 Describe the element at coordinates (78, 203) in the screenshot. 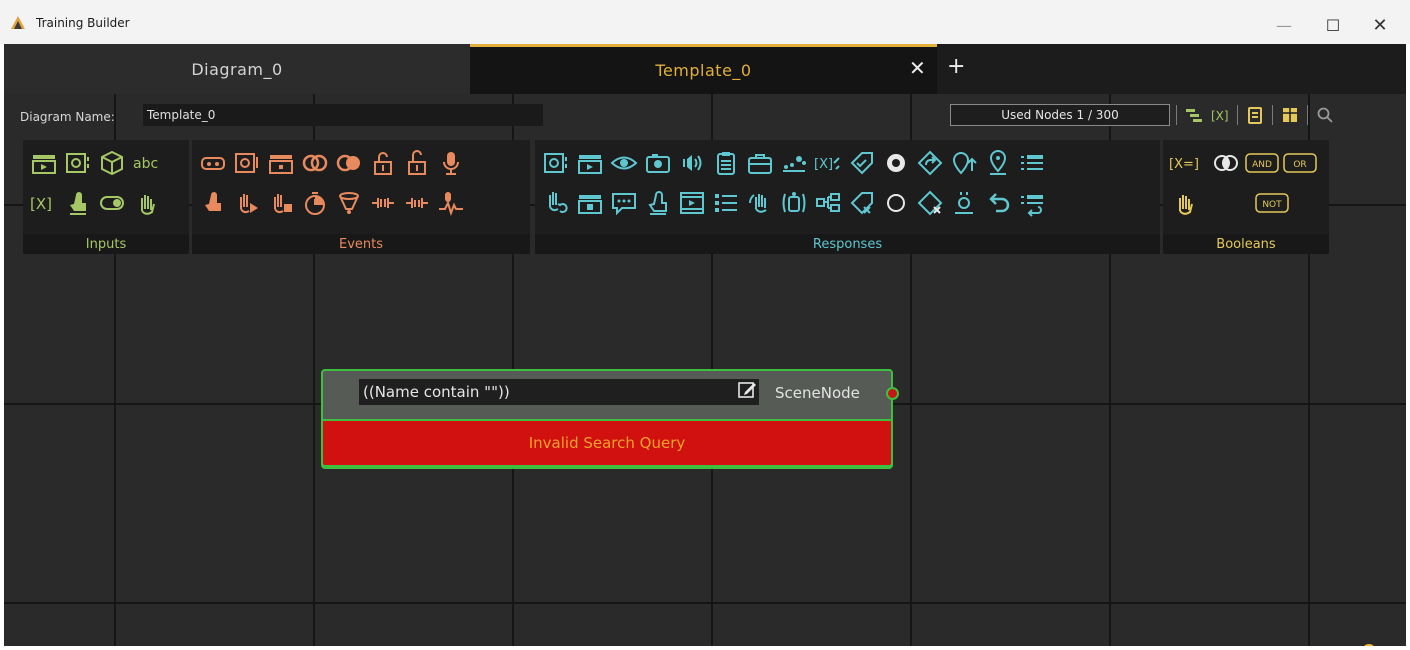

I see `touch-input-icon` at that location.